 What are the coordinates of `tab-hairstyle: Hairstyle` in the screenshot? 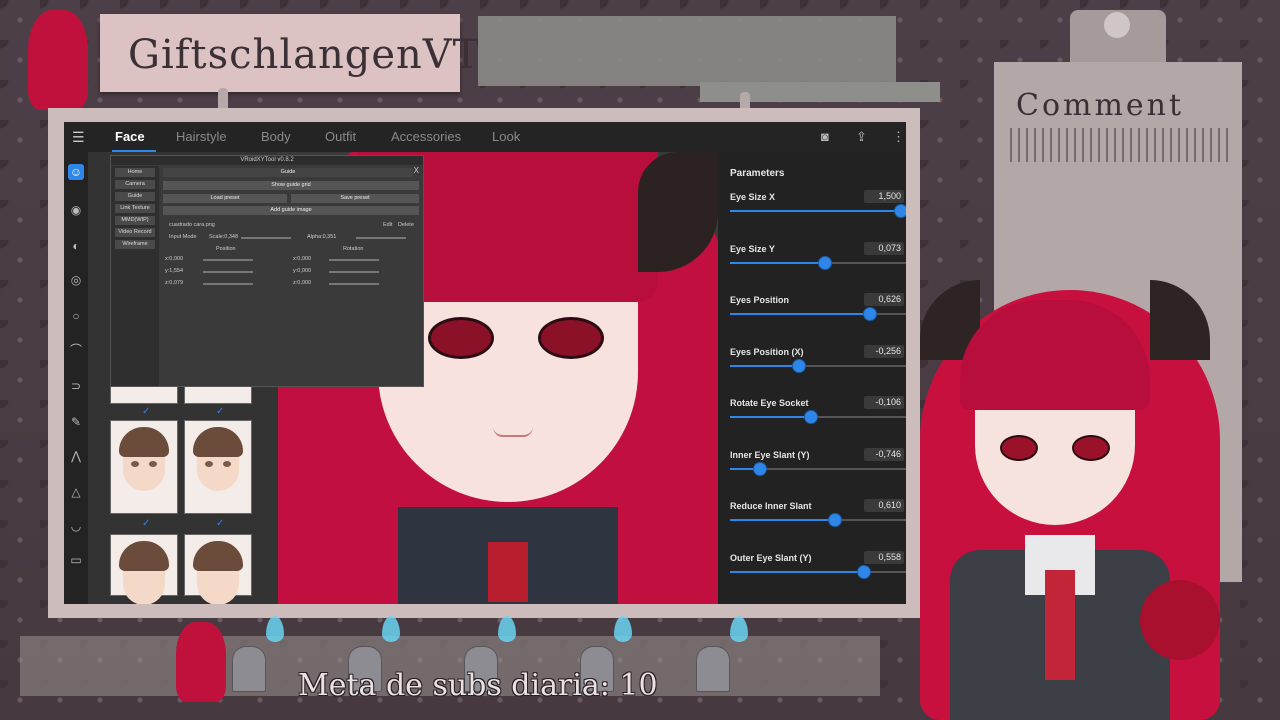 It's located at (201, 136).